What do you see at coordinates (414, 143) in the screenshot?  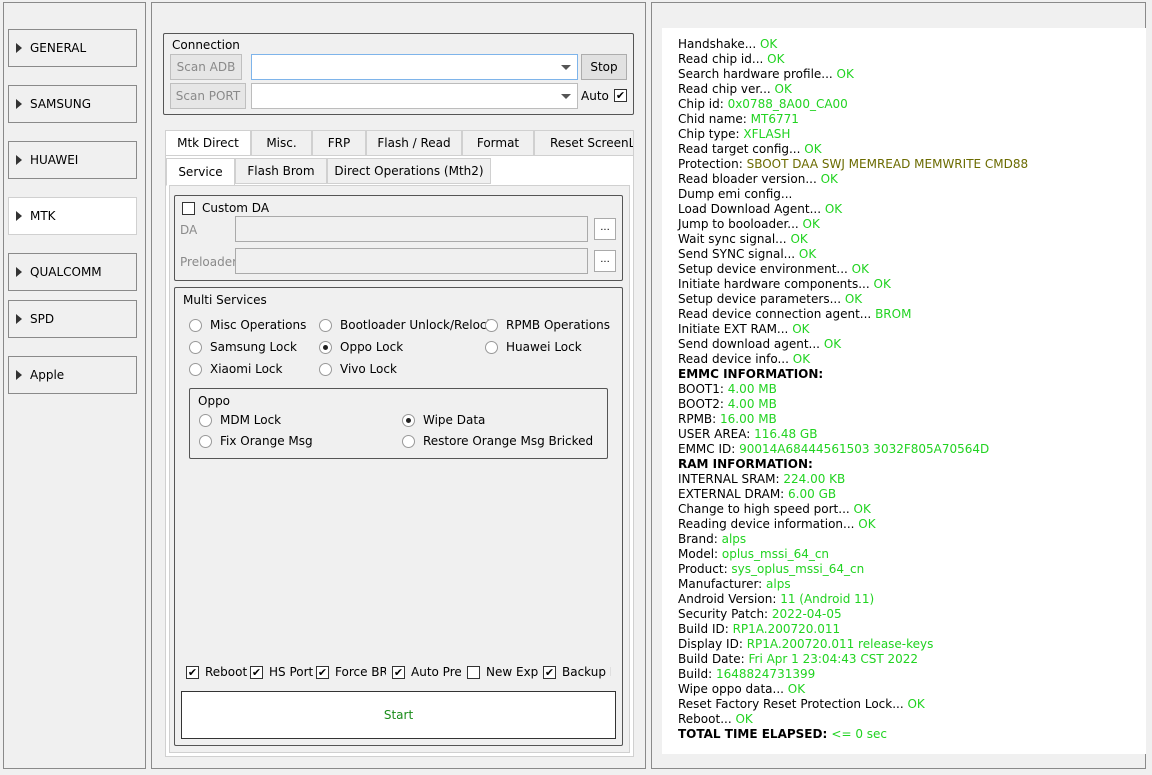 I see `tab-flash-read: Flash / Read` at bounding box center [414, 143].